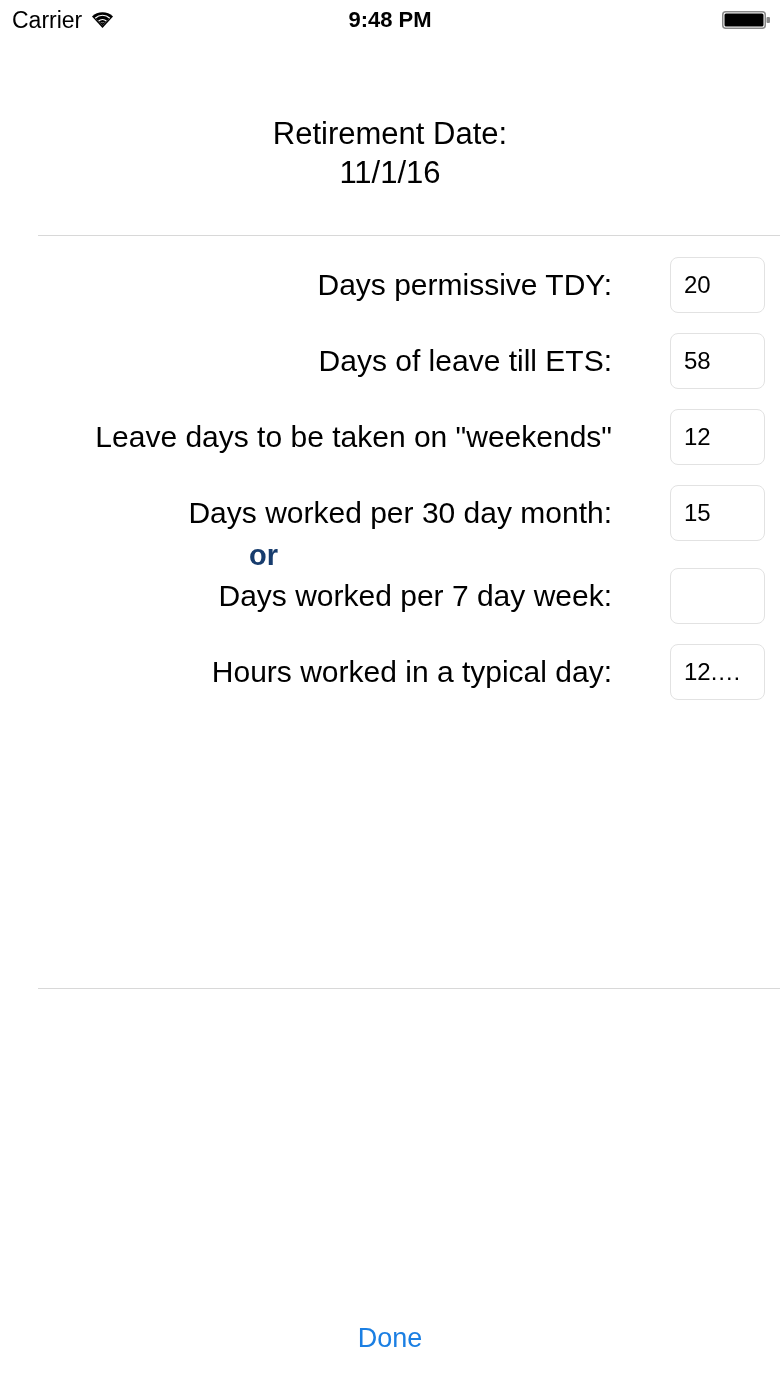  What do you see at coordinates (717, 361) in the screenshot?
I see `number-field: 58` at bounding box center [717, 361].